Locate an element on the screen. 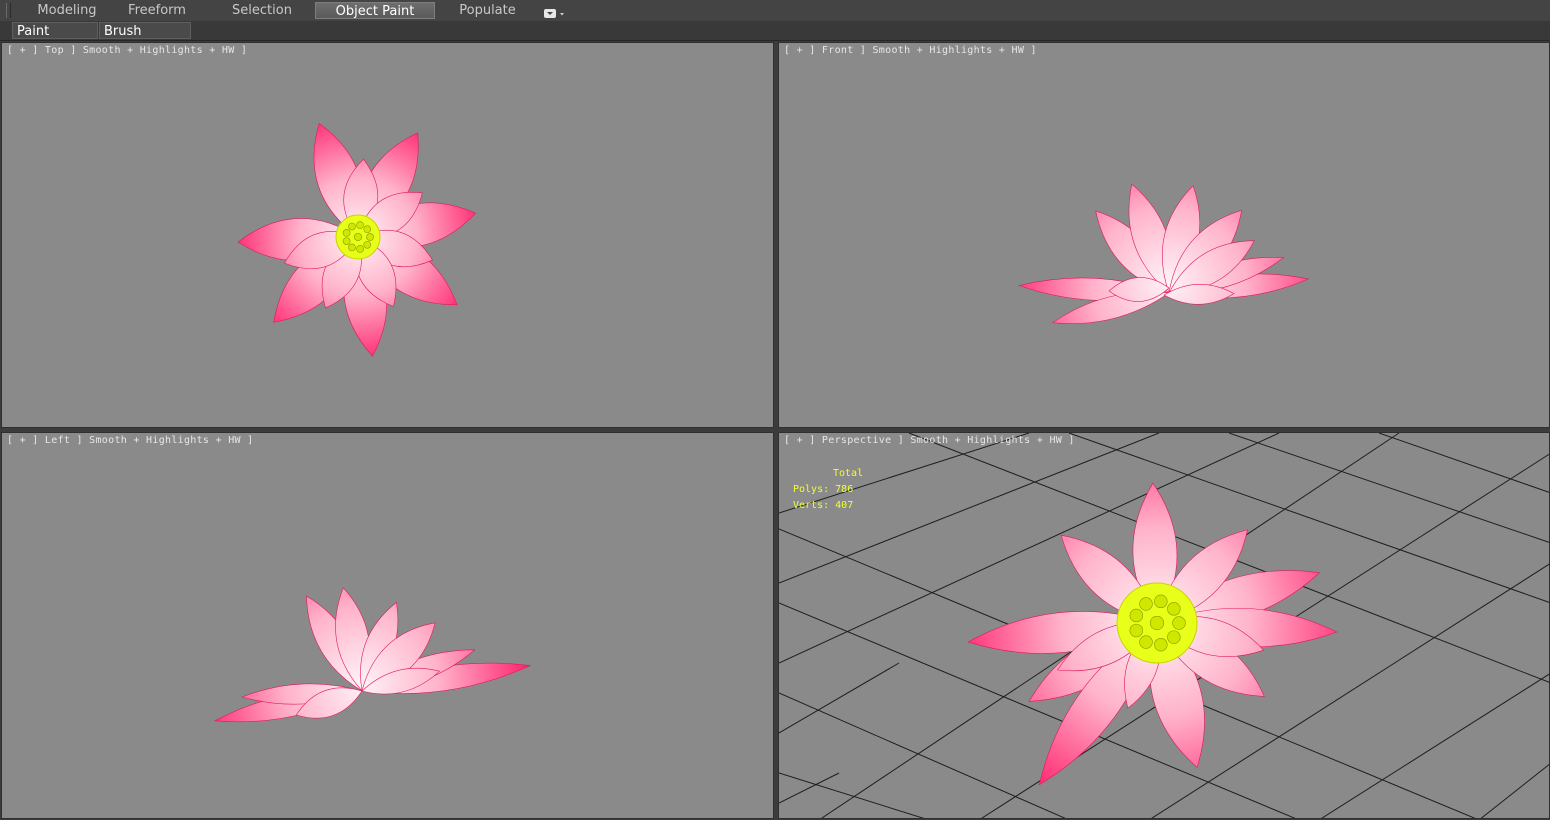  stats-total-label: Total is located at coordinates (848, 473).